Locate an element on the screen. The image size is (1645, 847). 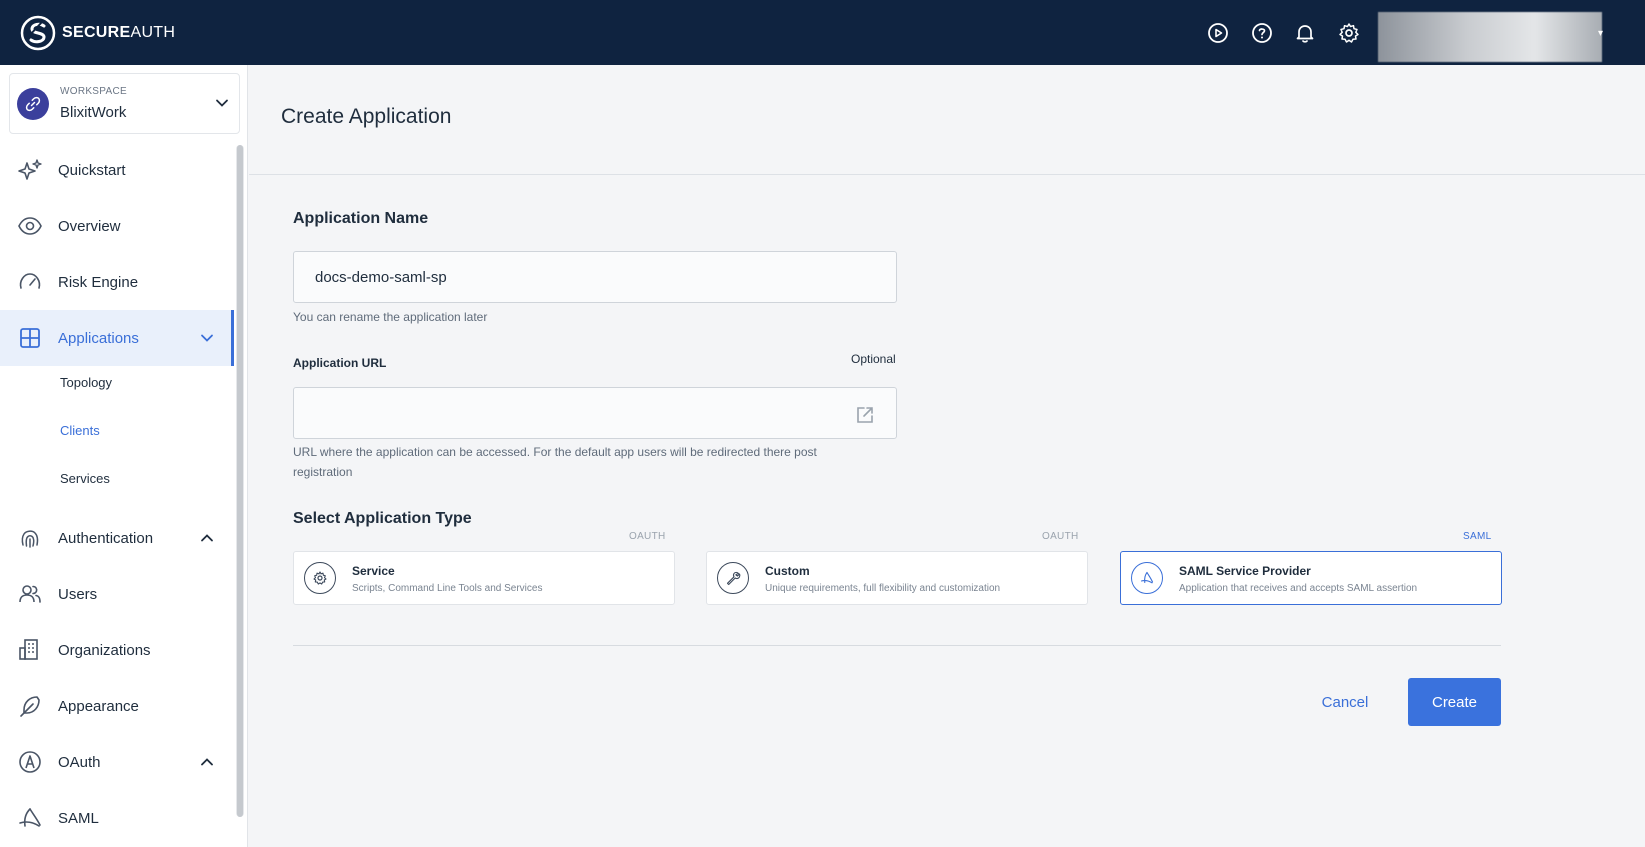
sidebar-item-label: Appearance is located at coordinates (98, 706).